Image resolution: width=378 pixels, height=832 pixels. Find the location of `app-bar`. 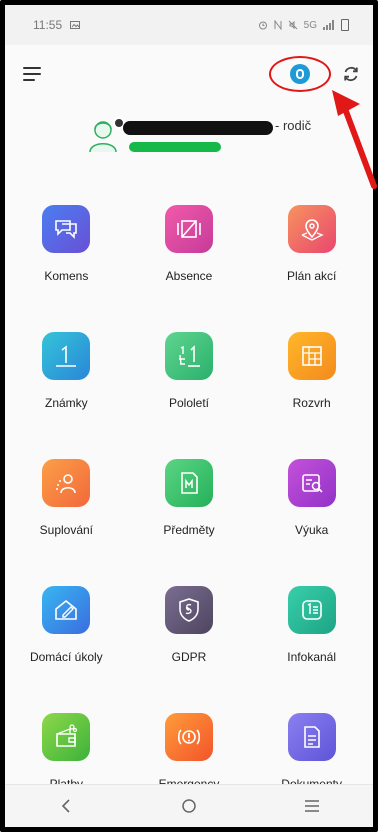

app-bar is located at coordinates (189, 74).